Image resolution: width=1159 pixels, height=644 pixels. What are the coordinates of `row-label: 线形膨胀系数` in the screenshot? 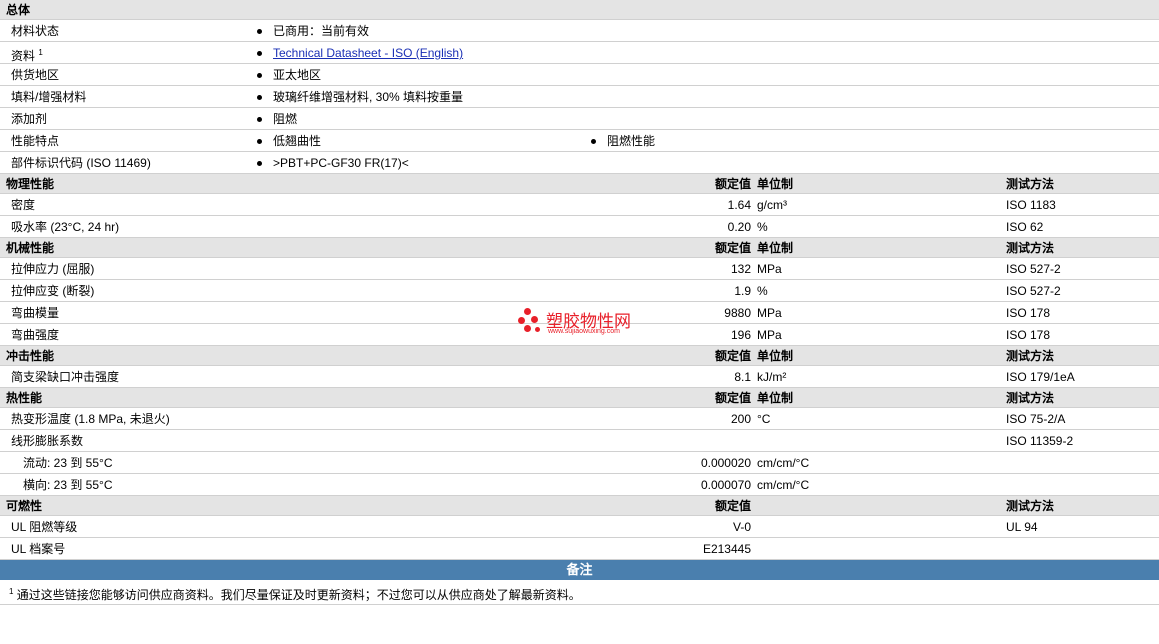 It's located at (47, 441).